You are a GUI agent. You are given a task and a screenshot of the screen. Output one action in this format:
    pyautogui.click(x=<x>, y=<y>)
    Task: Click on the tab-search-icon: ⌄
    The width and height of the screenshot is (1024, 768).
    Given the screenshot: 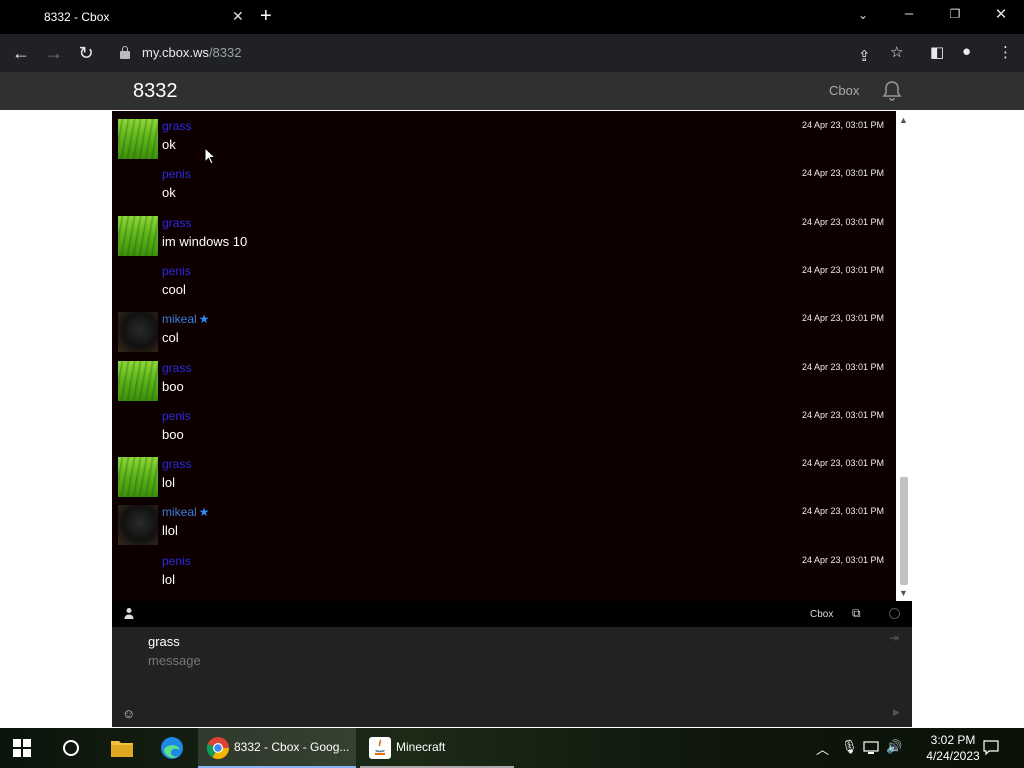 What is the action you would take?
    pyautogui.click(x=863, y=15)
    